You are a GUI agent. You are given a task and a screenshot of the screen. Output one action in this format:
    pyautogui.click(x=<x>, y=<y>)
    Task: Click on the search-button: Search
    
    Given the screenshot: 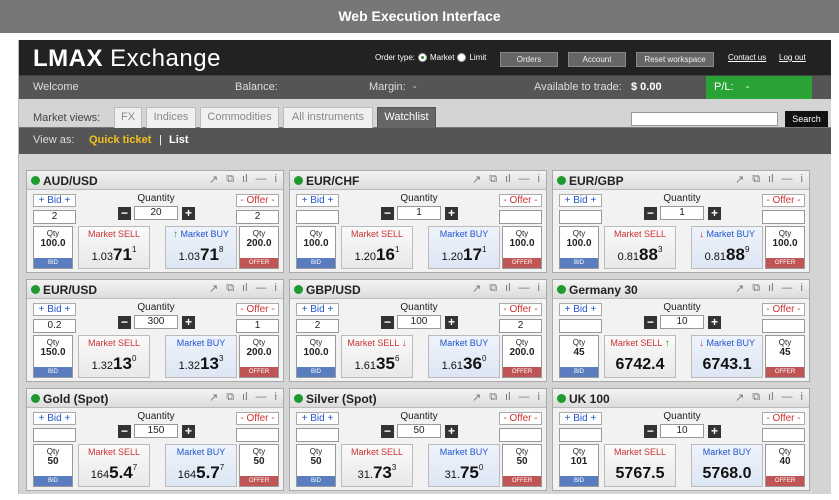 What is the action you would take?
    pyautogui.click(x=806, y=119)
    